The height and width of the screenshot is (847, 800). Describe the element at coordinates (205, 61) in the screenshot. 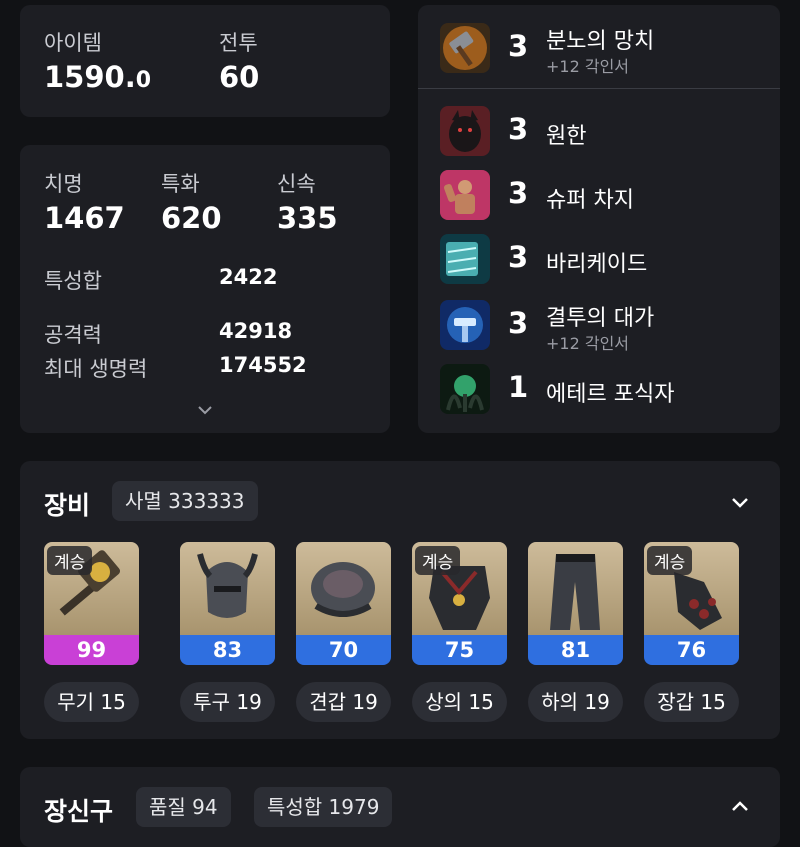

I see `item-level-card: 아이템 1590.0 전투 60` at that location.